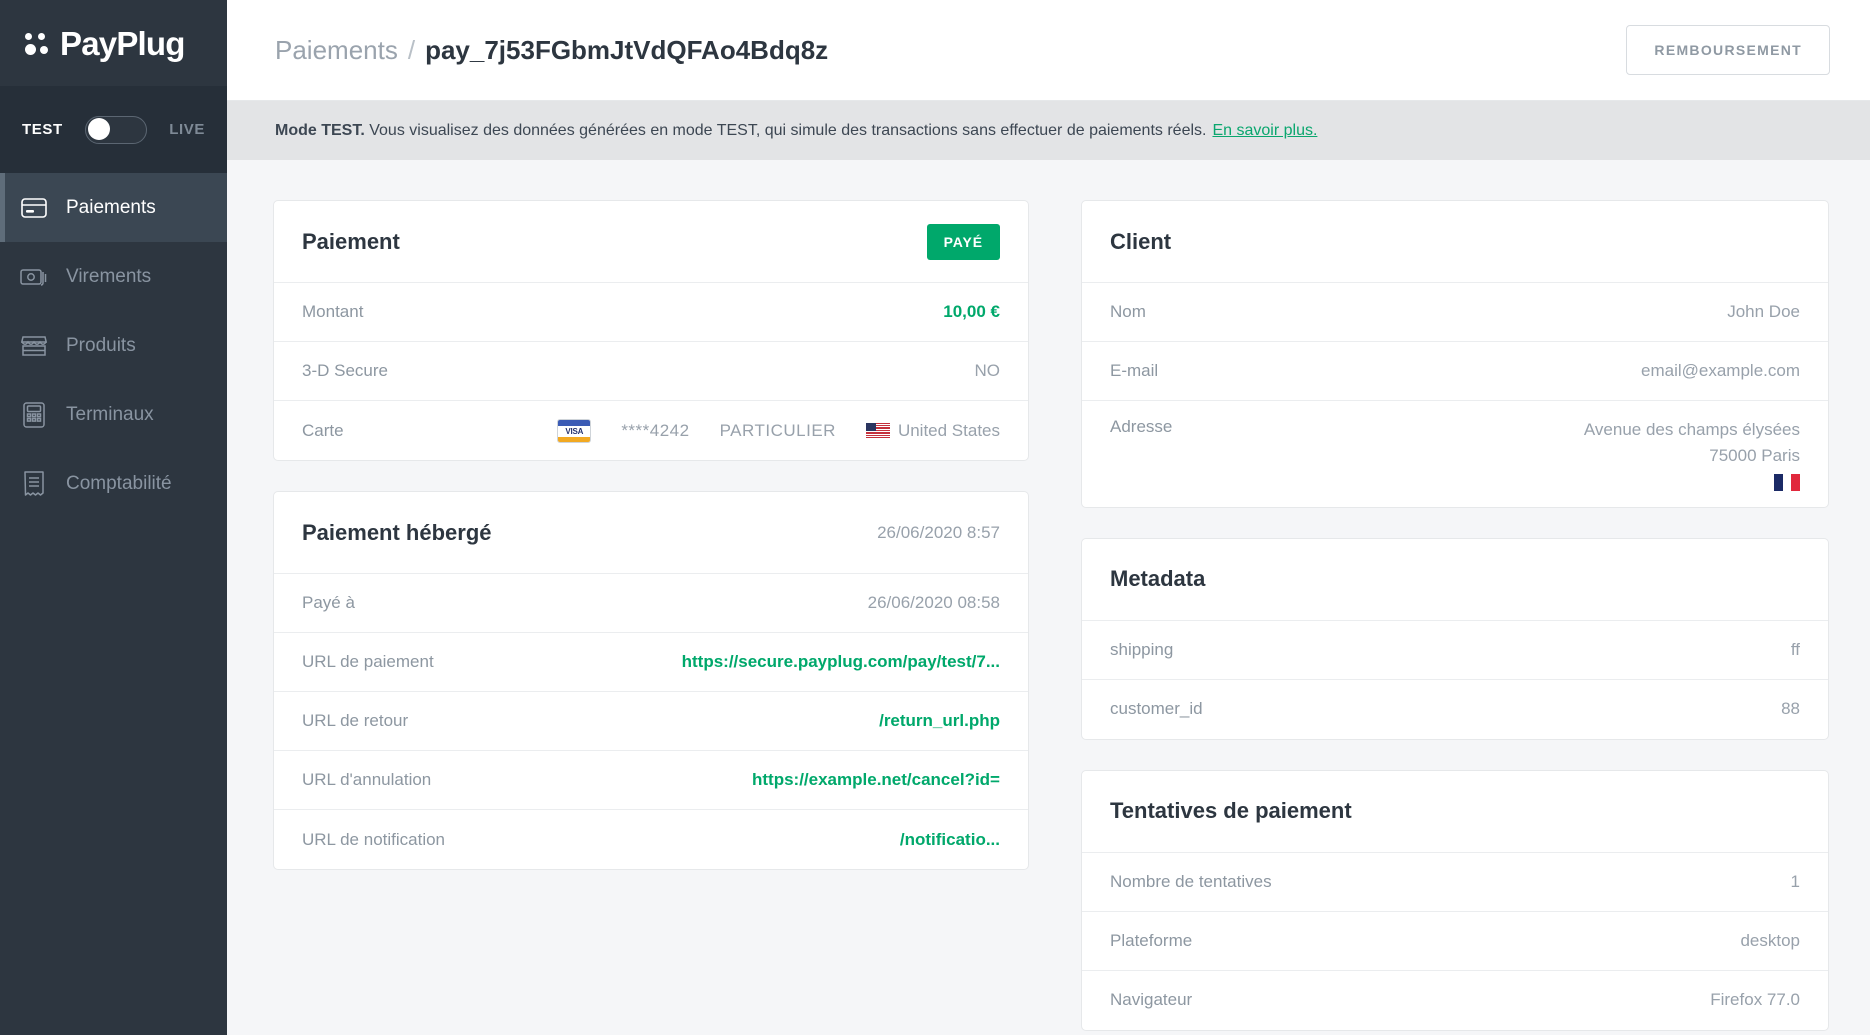  I want to click on address-line-2: 75000 Paris, so click(1754, 456).